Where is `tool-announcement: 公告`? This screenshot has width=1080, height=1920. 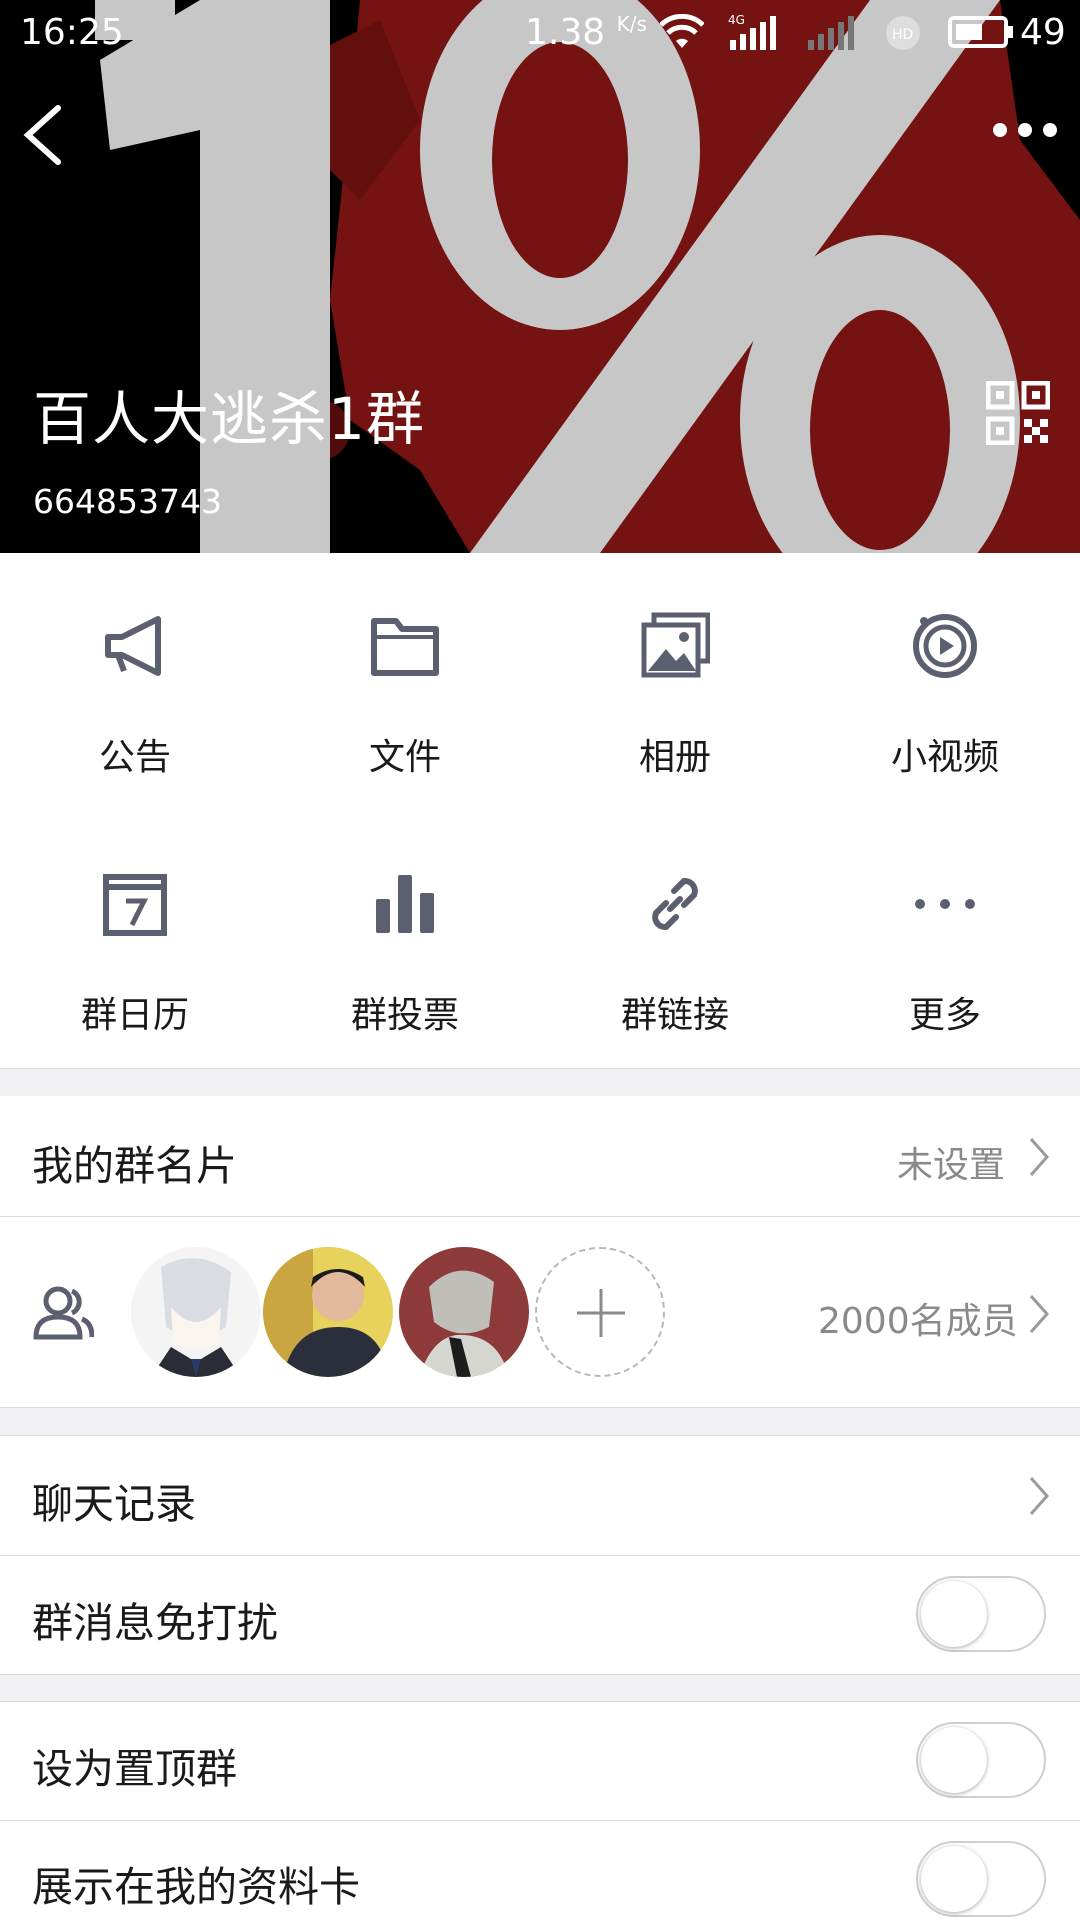
tool-announcement: 公告 is located at coordinates (135, 665).